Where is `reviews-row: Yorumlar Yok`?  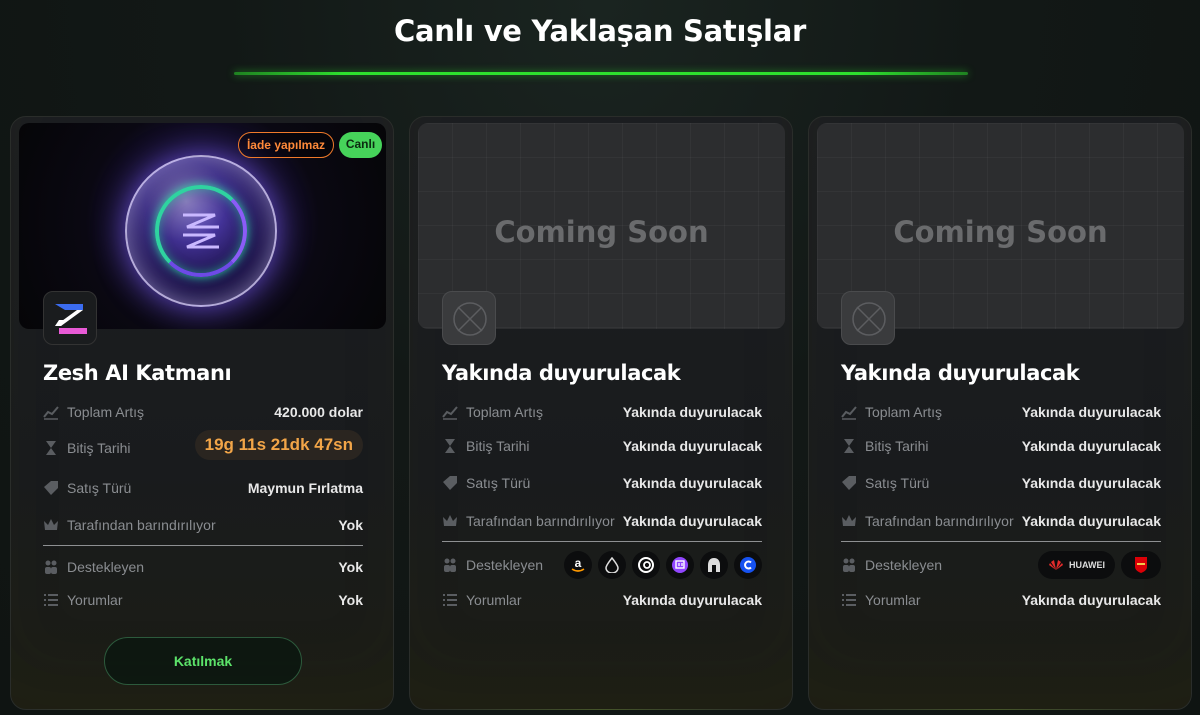
reviews-row: Yorumlar Yok is located at coordinates (203, 600).